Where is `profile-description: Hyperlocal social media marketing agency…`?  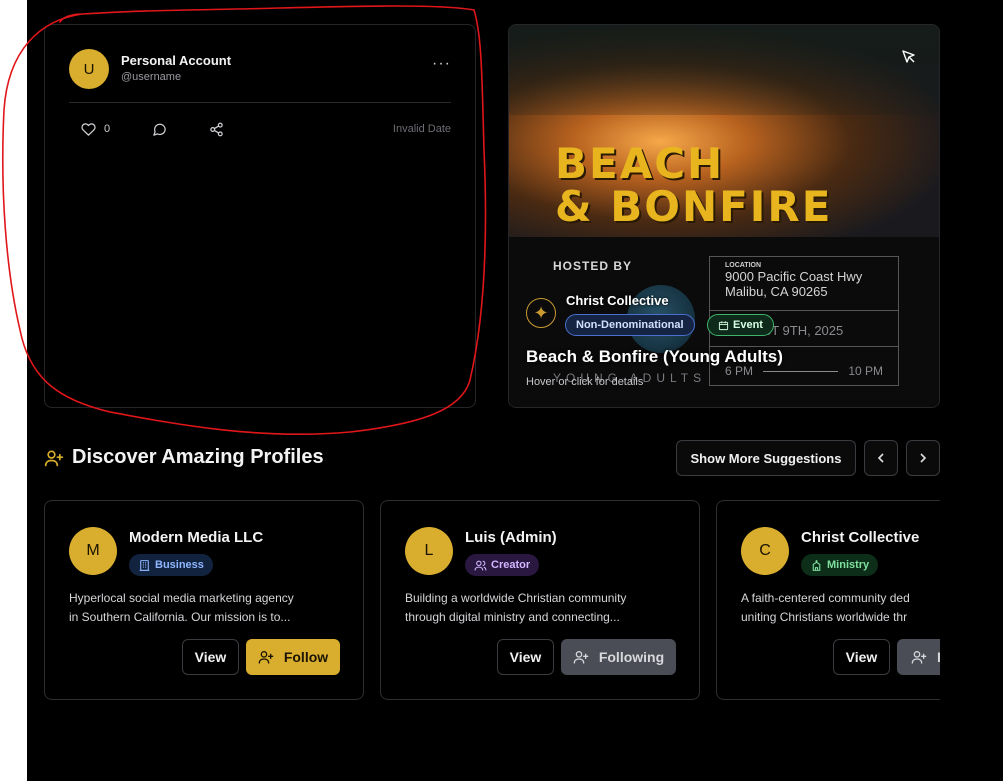
profile-description: Hyperlocal social media marketing agency… is located at coordinates (206, 608).